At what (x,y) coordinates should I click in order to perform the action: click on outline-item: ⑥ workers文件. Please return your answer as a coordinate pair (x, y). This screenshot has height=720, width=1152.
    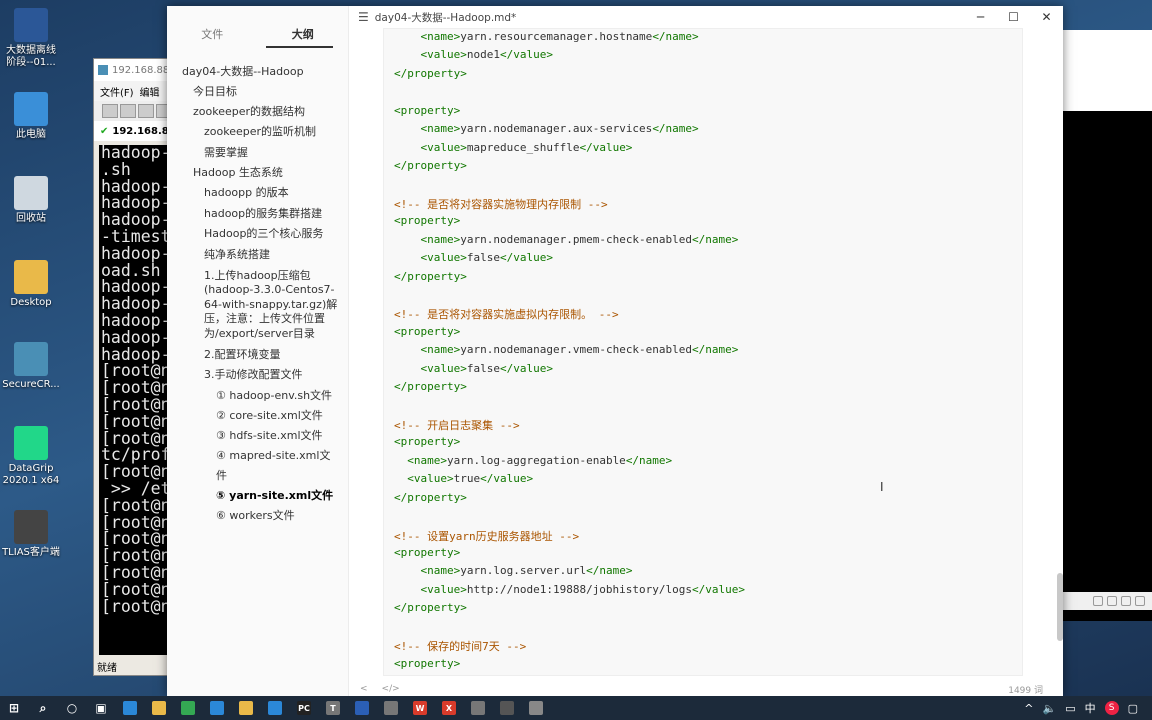
    Looking at the image, I should click on (258, 516).